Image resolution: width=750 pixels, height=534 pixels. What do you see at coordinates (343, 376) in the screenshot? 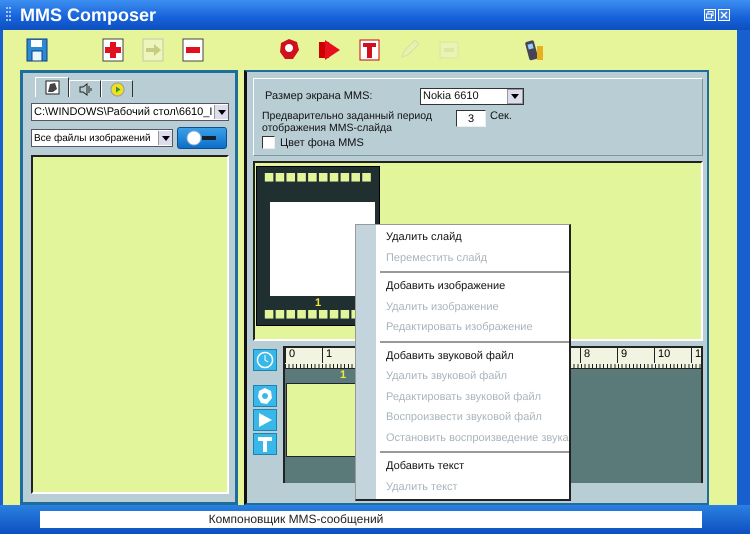
I see `track-slide-number: 1` at bounding box center [343, 376].